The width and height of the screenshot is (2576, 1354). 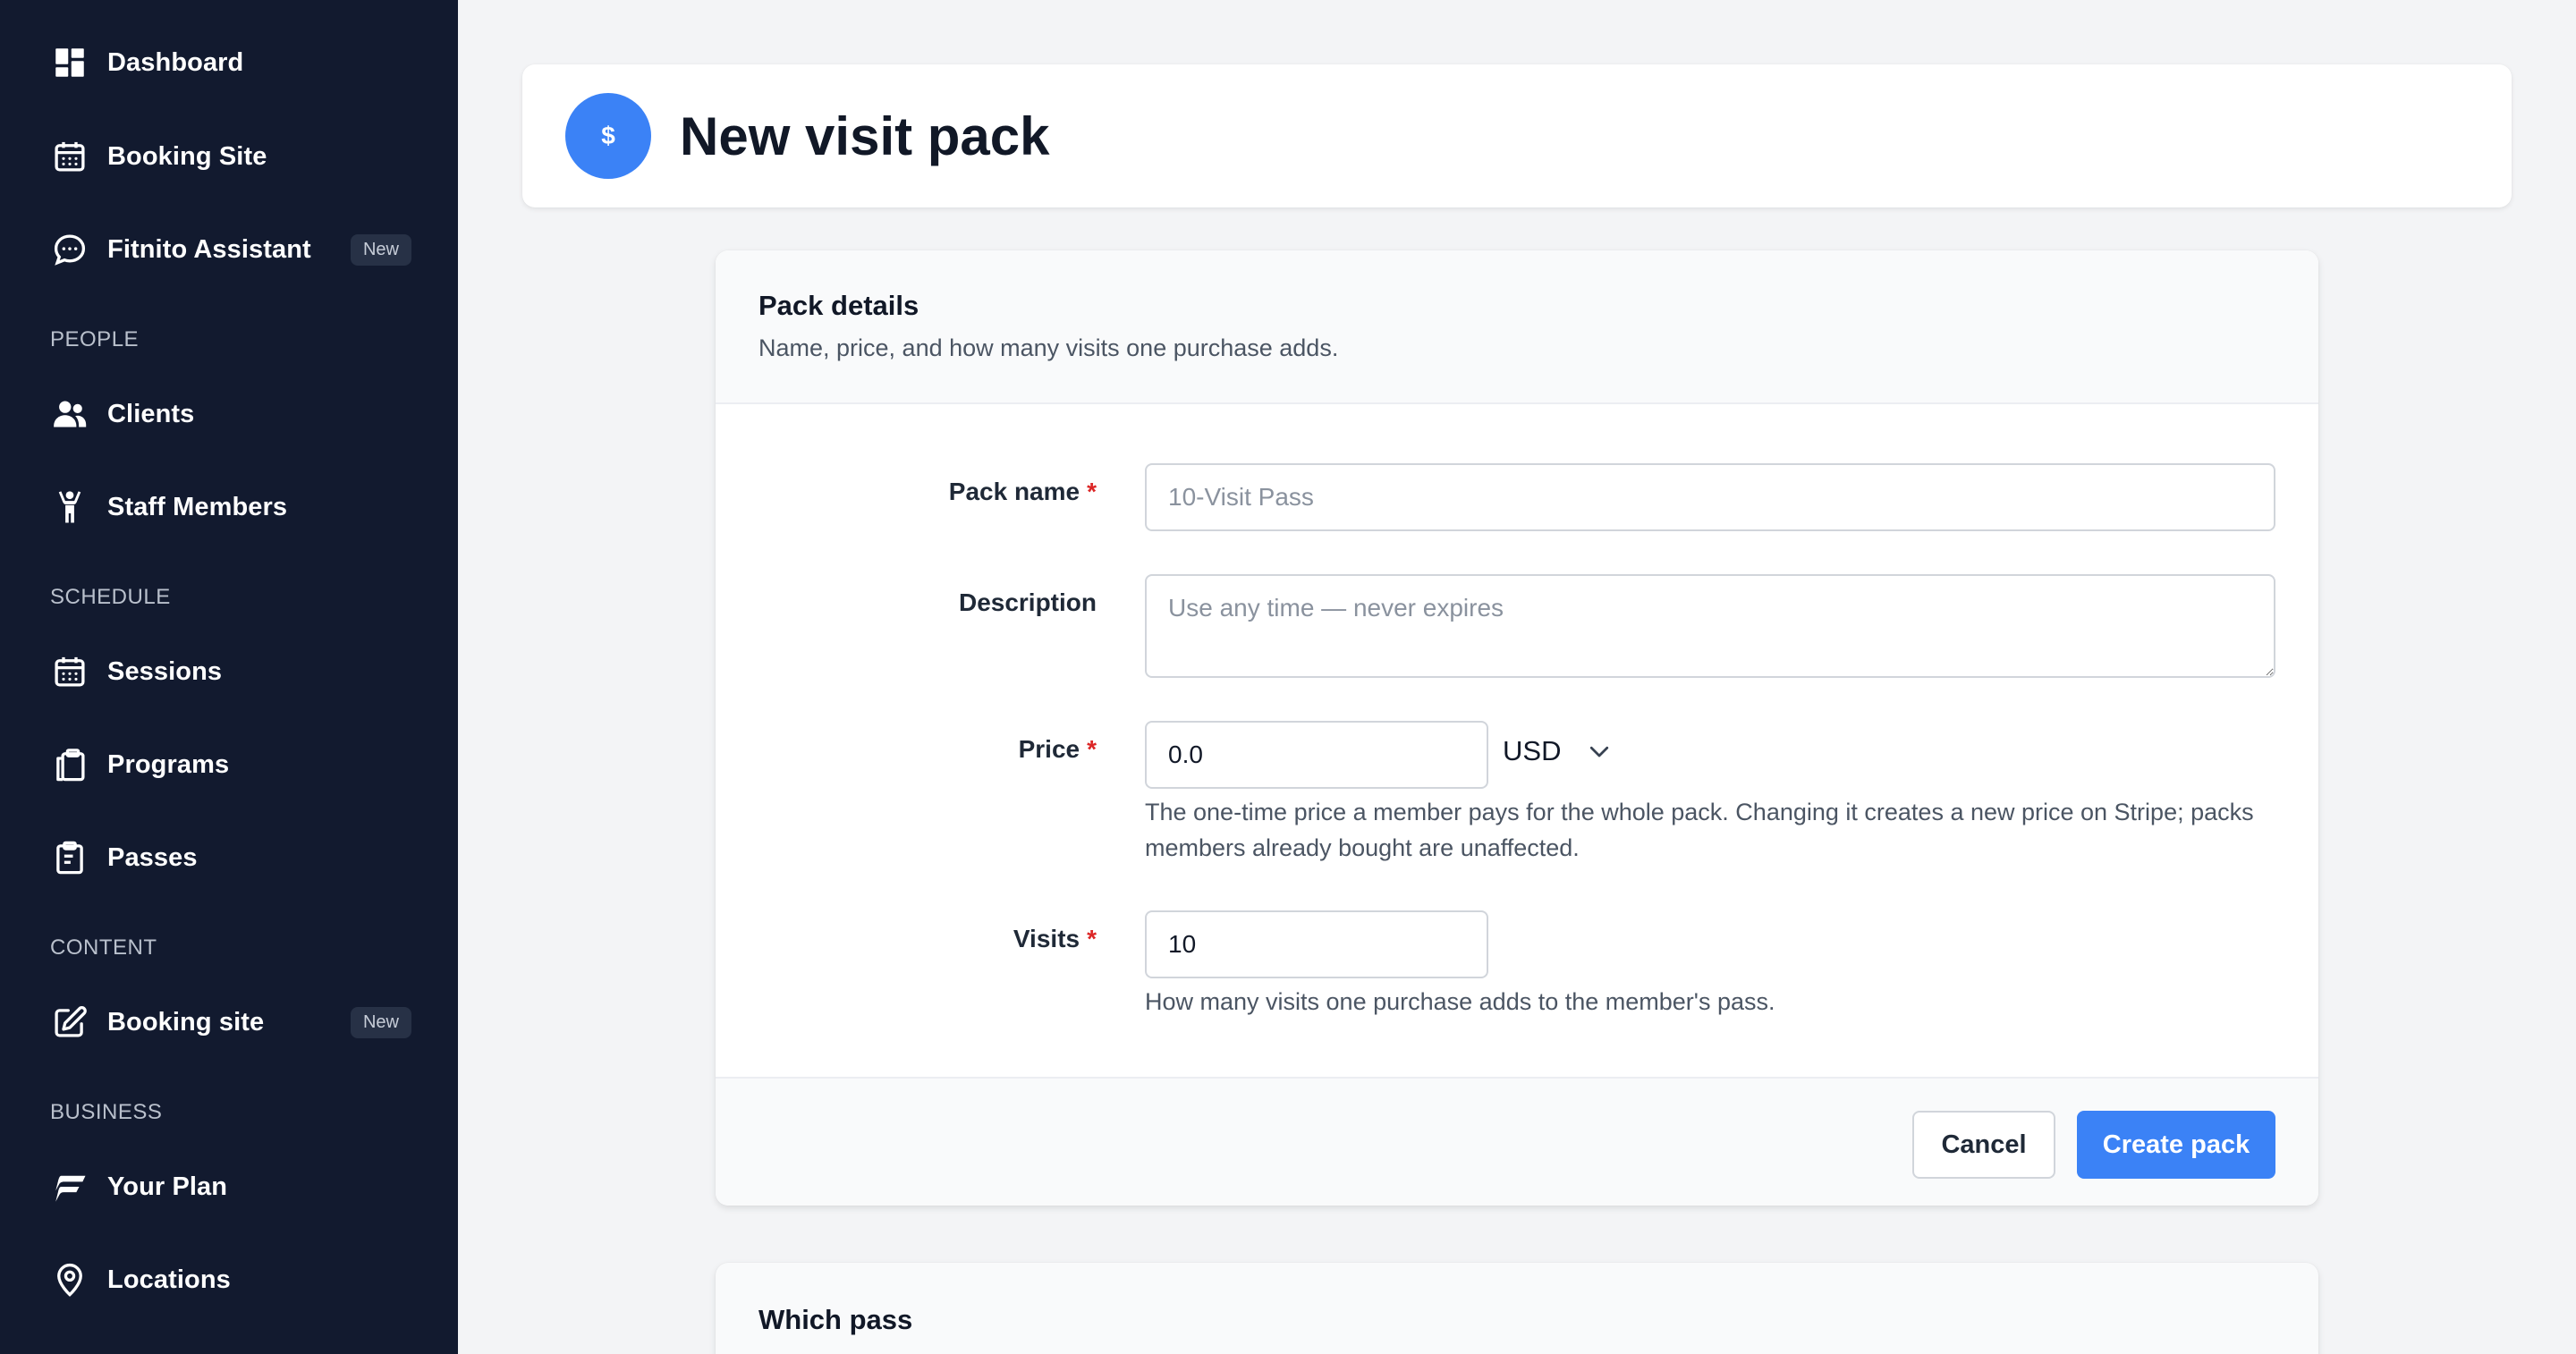 I want to click on sidebar-item-locations: Locations, so click(x=230, y=1280).